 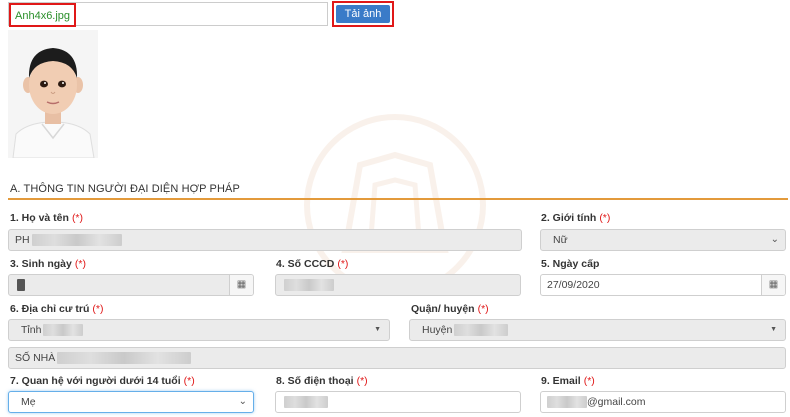 What do you see at coordinates (663, 402) in the screenshot?
I see `email-input: @gmail.com` at bounding box center [663, 402].